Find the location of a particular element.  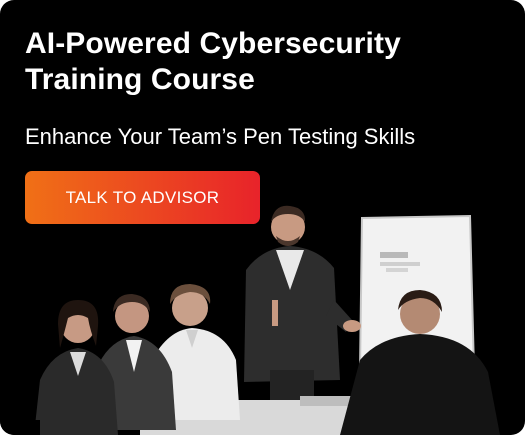

course-title: AI-Powered Cybersecurity Training Course is located at coordinates (213, 61).